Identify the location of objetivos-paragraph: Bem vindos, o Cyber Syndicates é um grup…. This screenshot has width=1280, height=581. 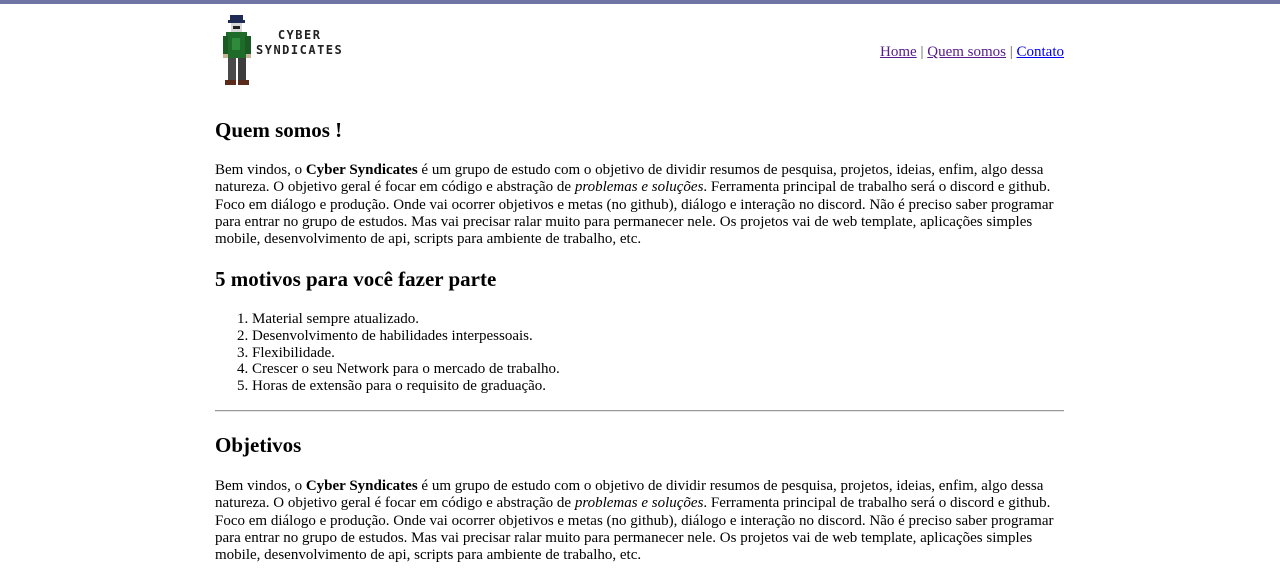
(639, 521).